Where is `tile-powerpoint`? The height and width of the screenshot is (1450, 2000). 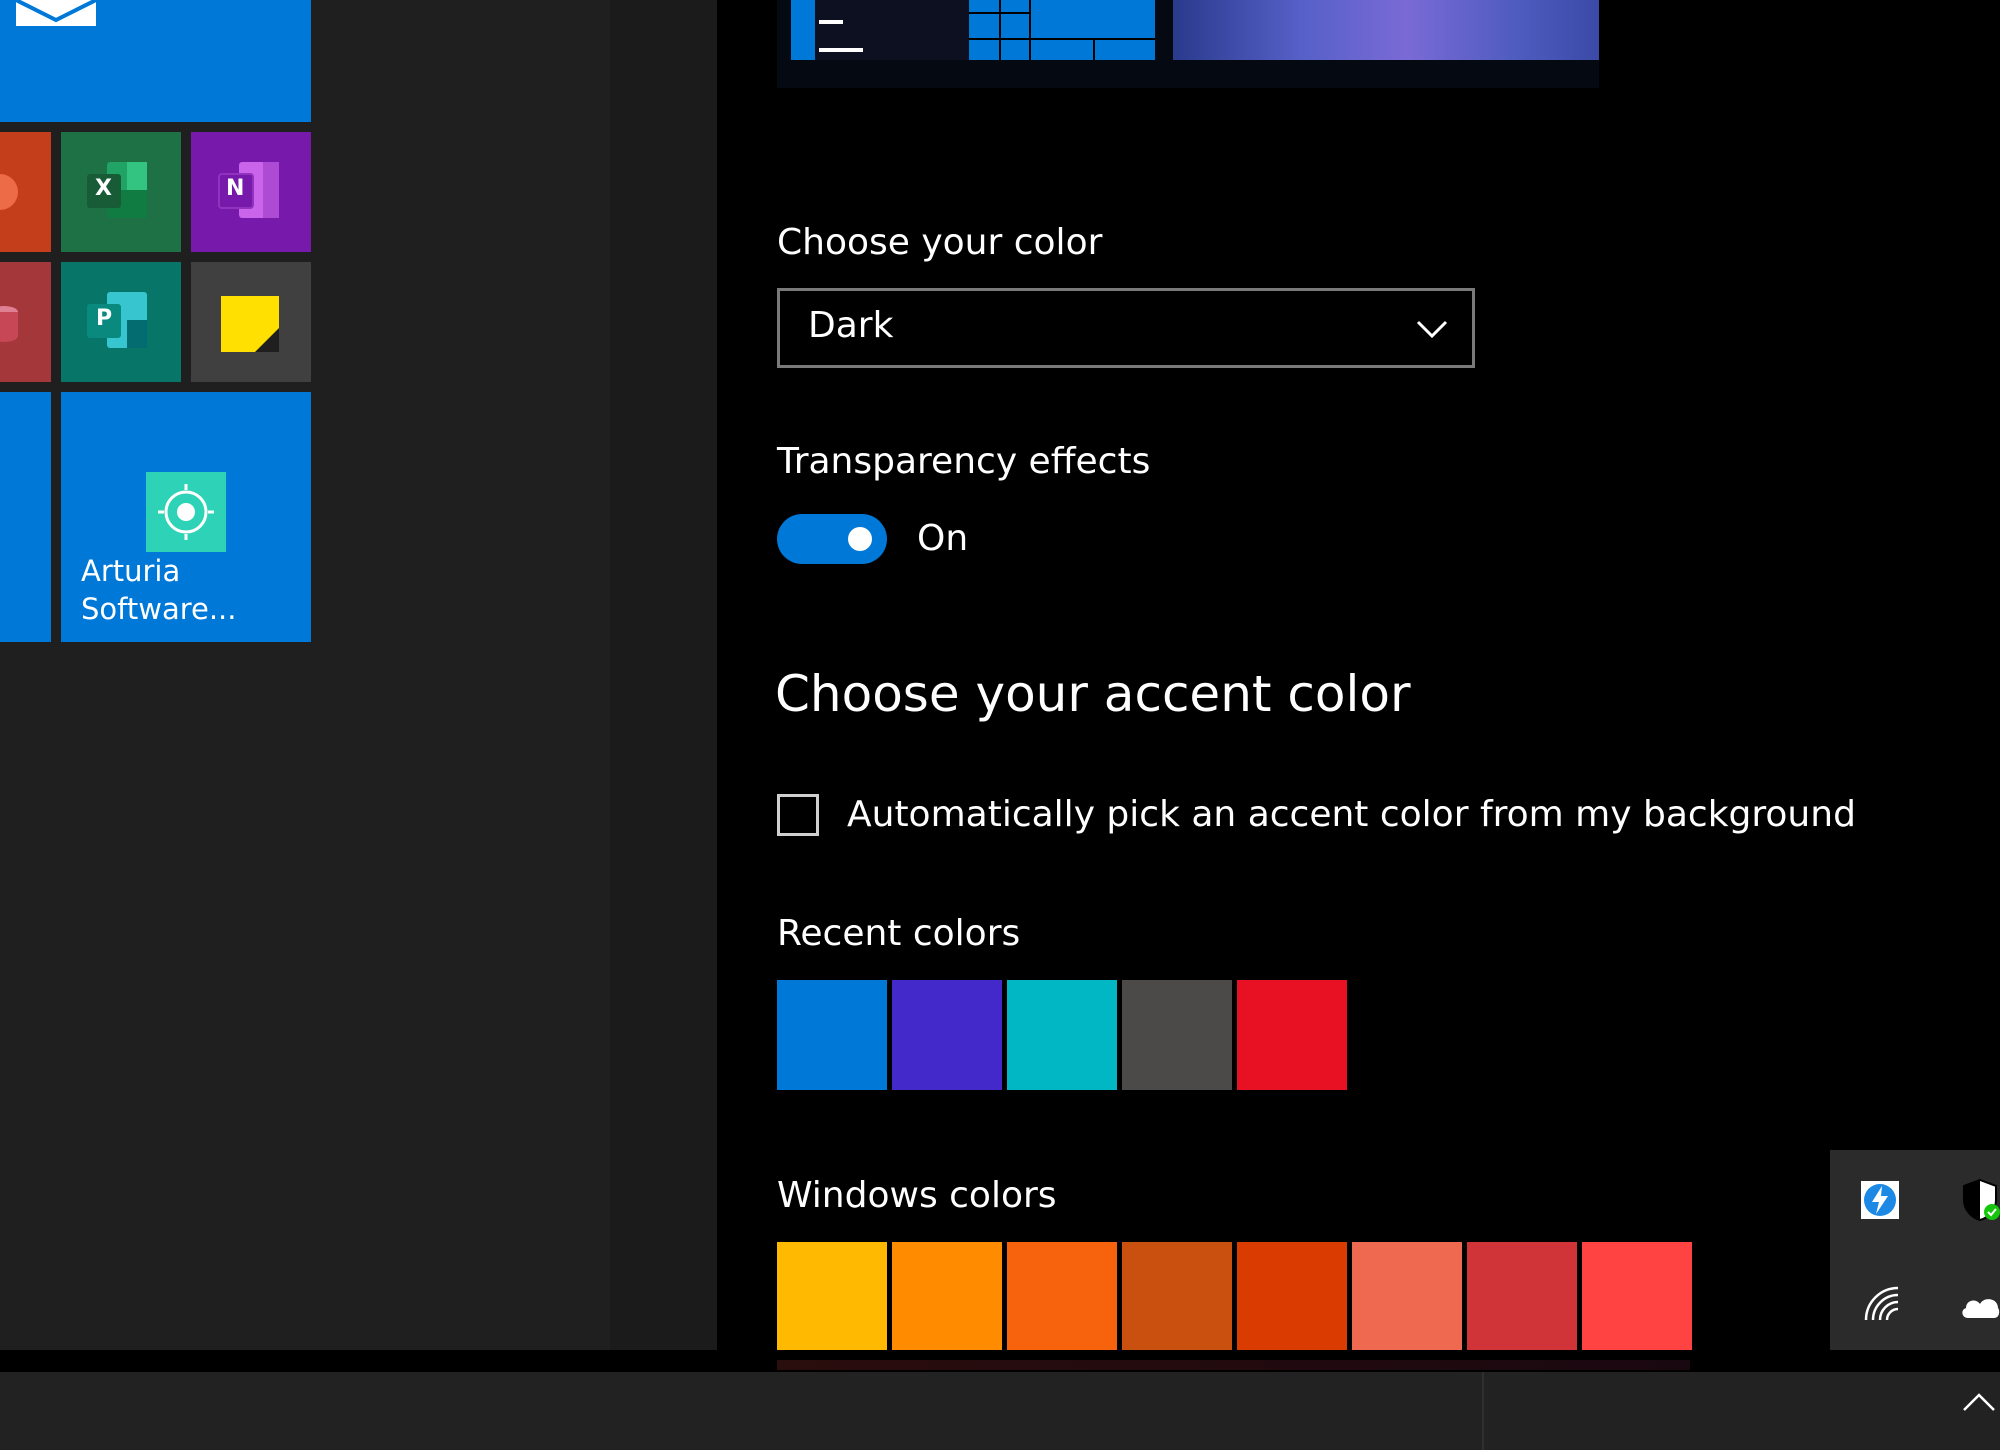
tile-powerpoint is located at coordinates (25, 192).